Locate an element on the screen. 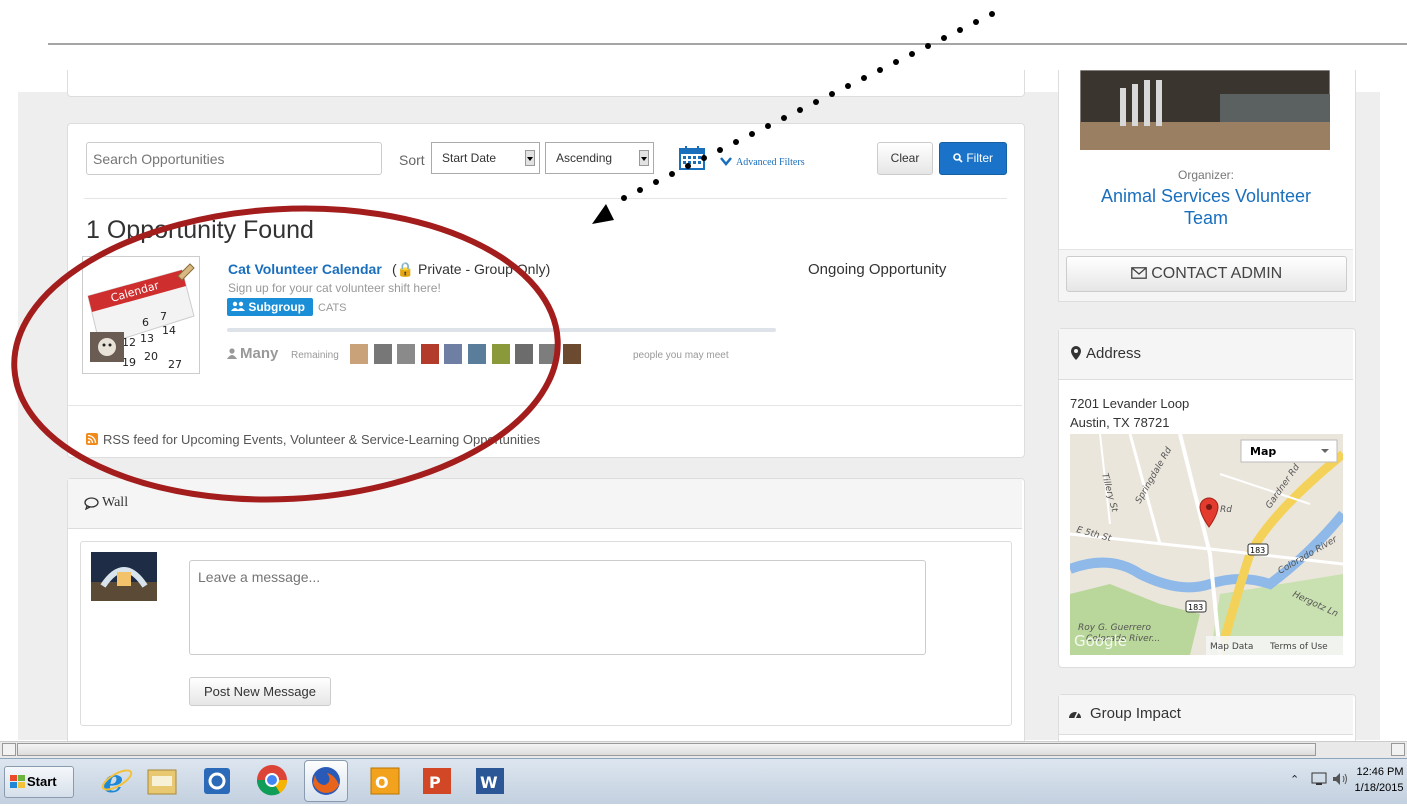  clear-button: Clear is located at coordinates (905, 158).